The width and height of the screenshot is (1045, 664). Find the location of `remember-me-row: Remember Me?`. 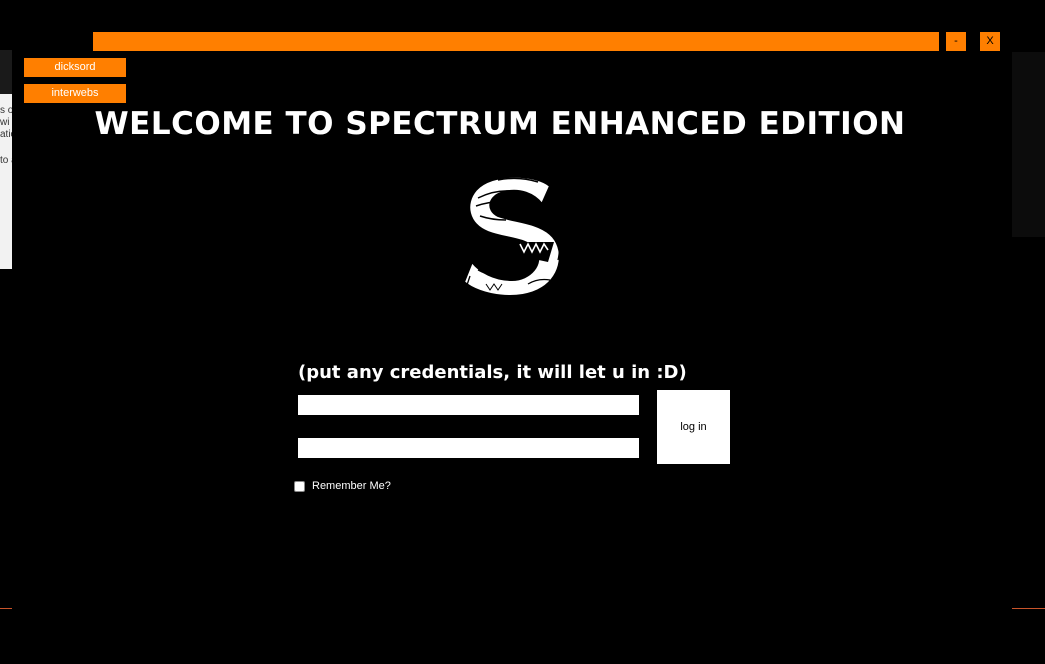

remember-me-row: Remember Me? is located at coordinates (342, 486).